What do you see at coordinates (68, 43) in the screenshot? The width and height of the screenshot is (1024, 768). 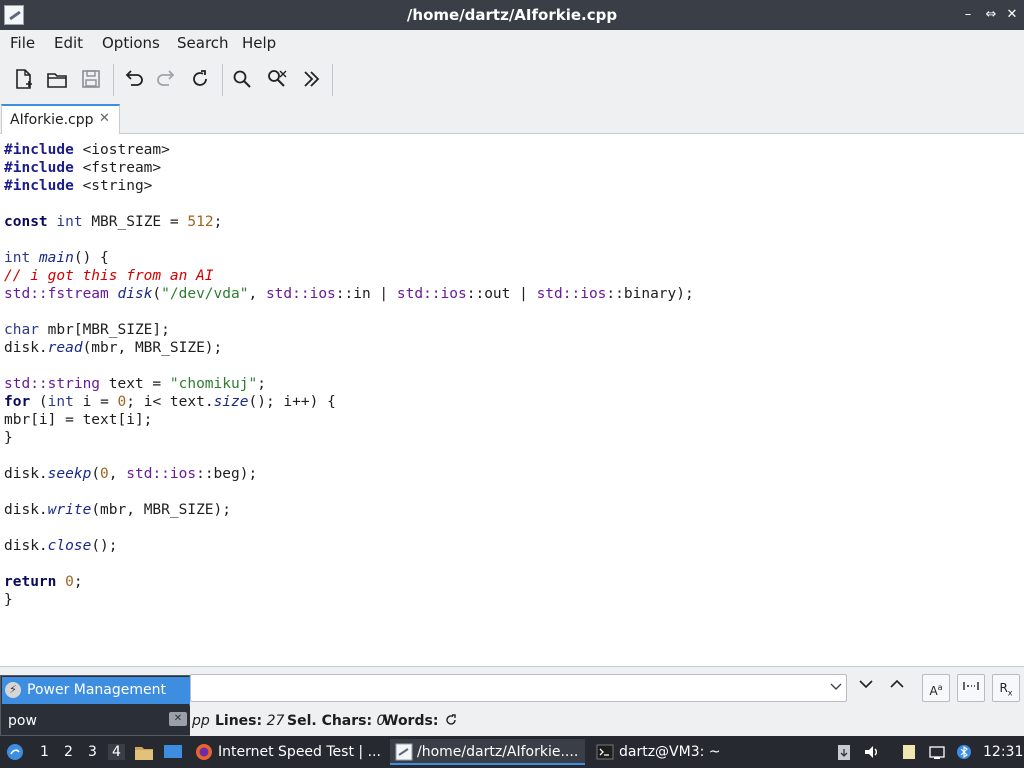 I see `menu-edit: Edit` at bounding box center [68, 43].